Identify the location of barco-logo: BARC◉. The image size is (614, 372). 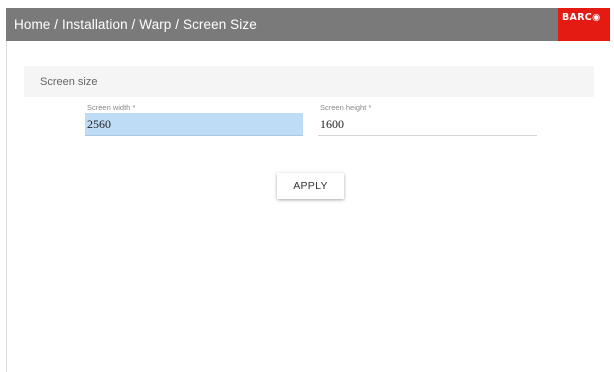
(584, 24).